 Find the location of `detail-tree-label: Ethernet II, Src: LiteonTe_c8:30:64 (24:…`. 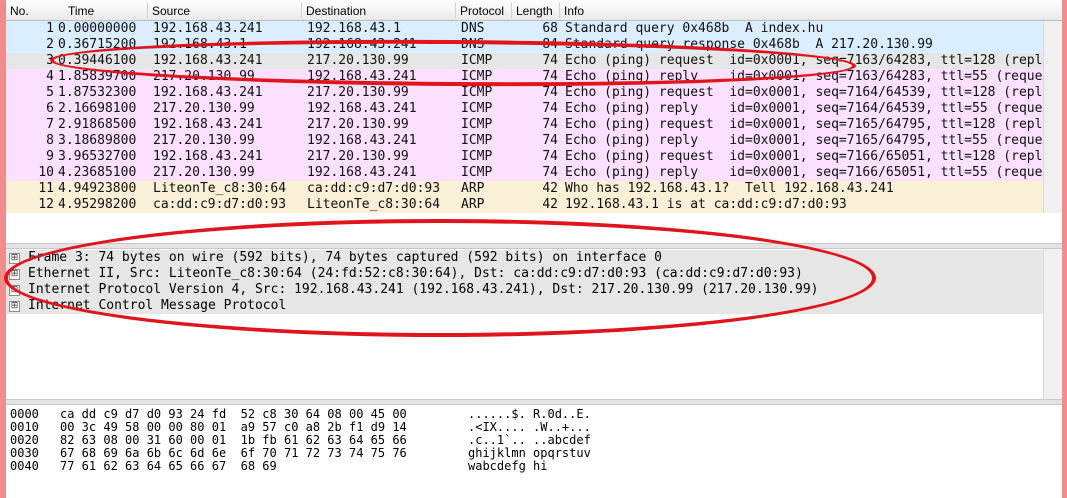

detail-tree-label: Ethernet II, Src: LiteonTe_c8:30:64 (24:… is located at coordinates (415, 273).